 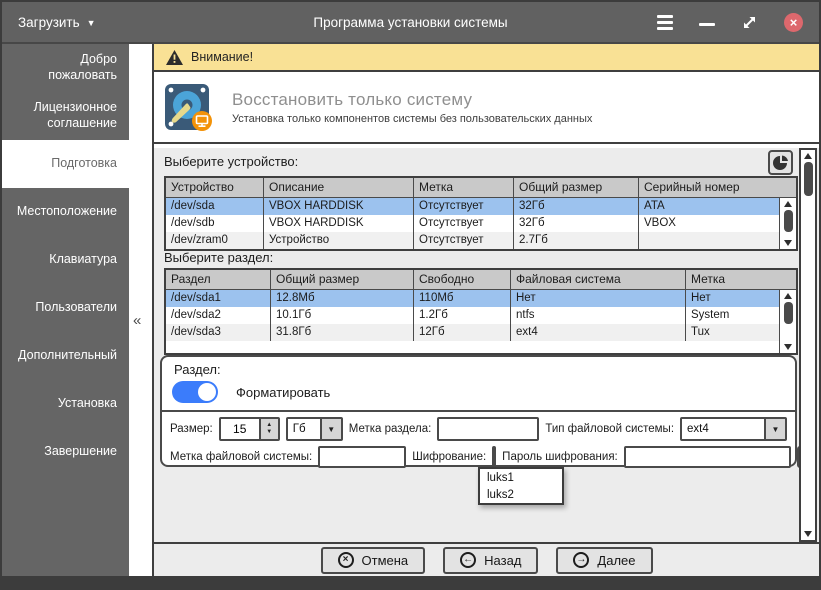 What do you see at coordinates (215, 187) in the screenshot?
I see `column-header: Устройство` at bounding box center [215, 187].